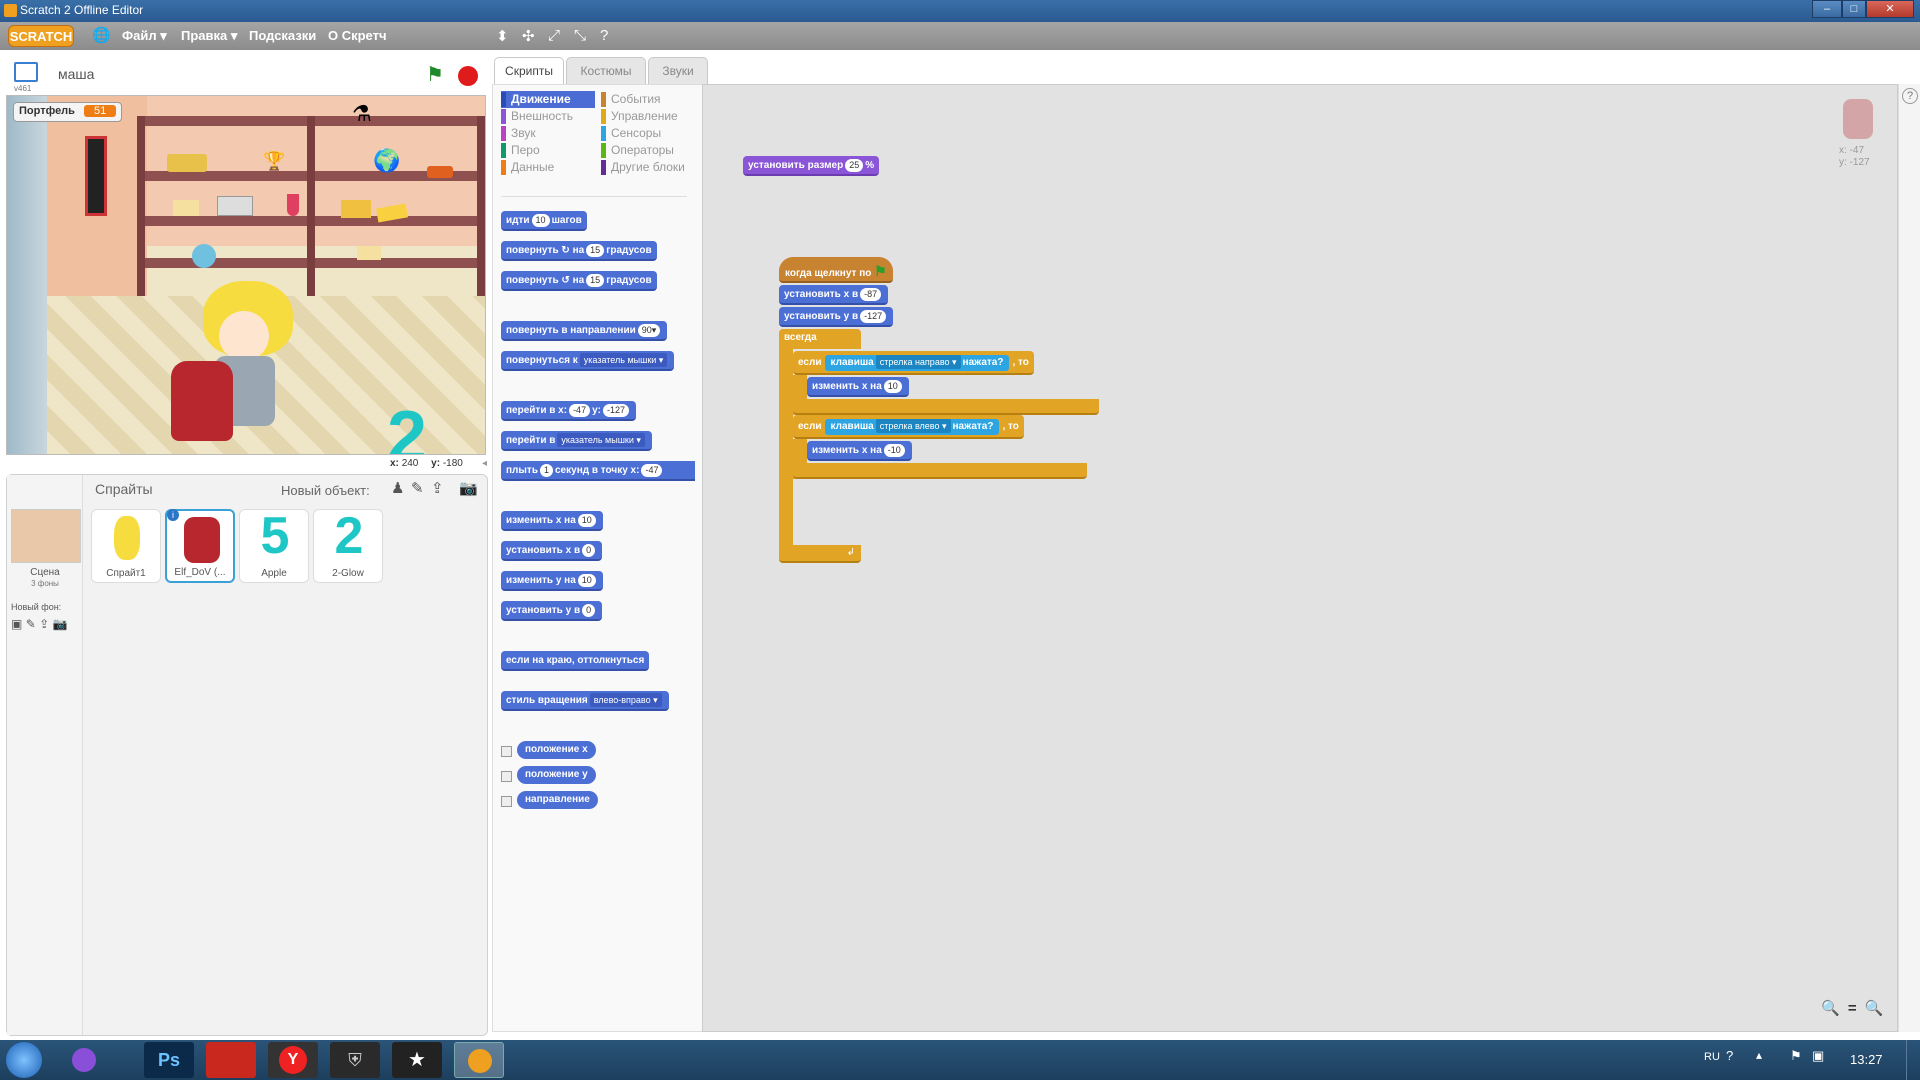 Image resolution: width=1920 pixels, height=1080 pixels. Describe the element at coordinates (46, 536) in the screenshot. I see `stage-thumbnail` at that location.